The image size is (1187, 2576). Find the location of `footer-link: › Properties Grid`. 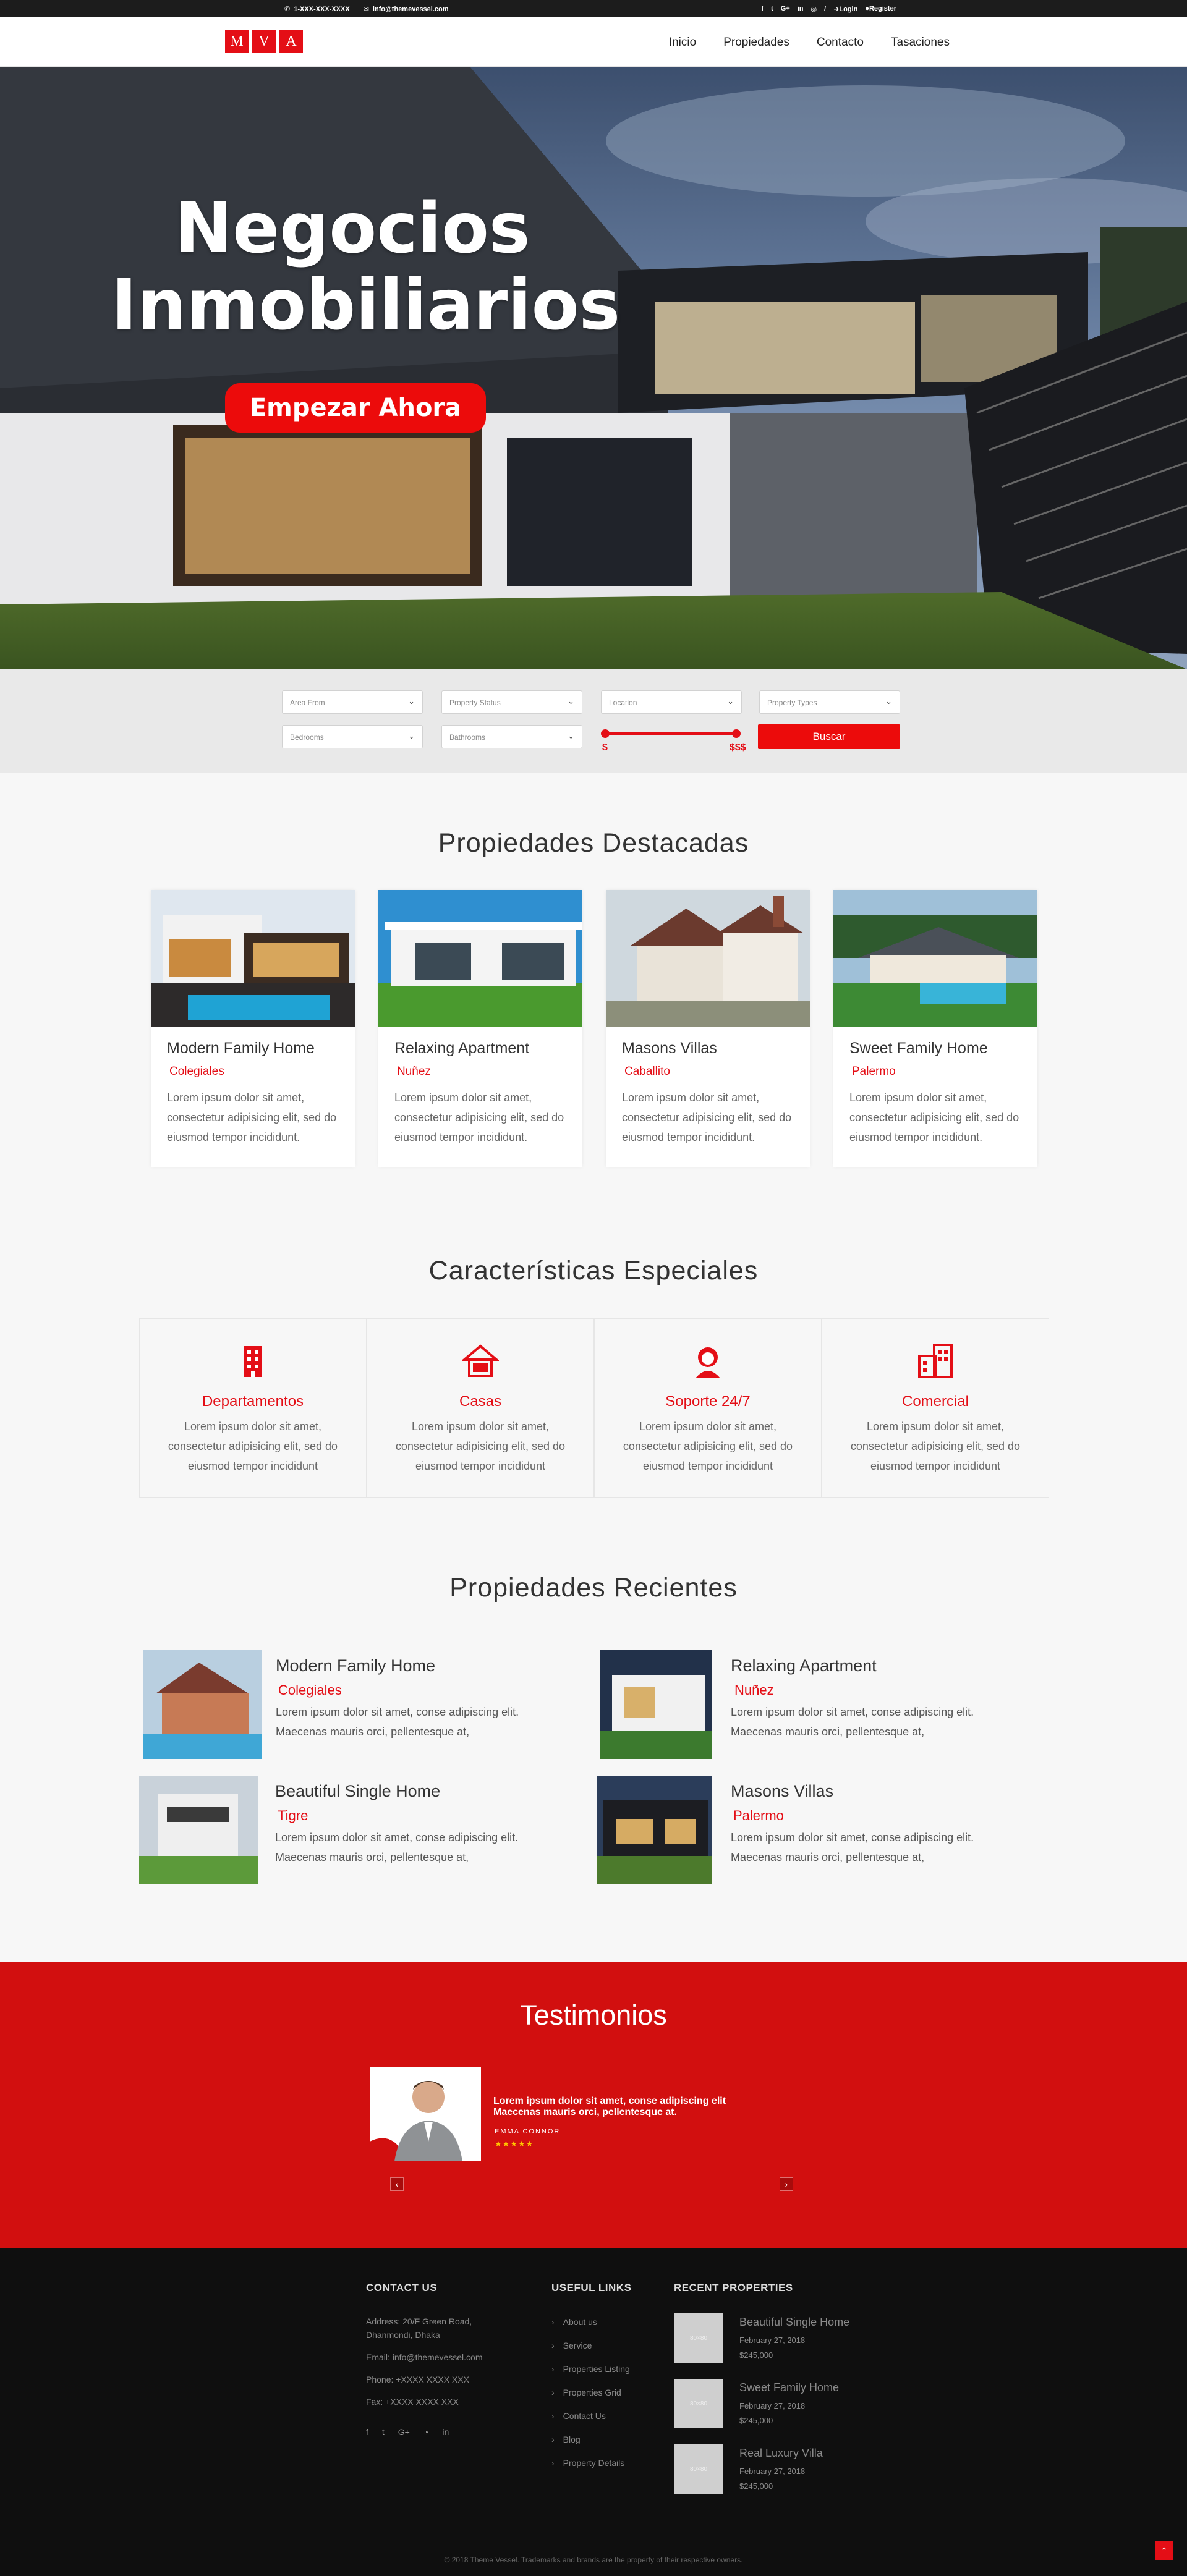

footer-link: › Properties Grid is located at coordinates (591, 2399).